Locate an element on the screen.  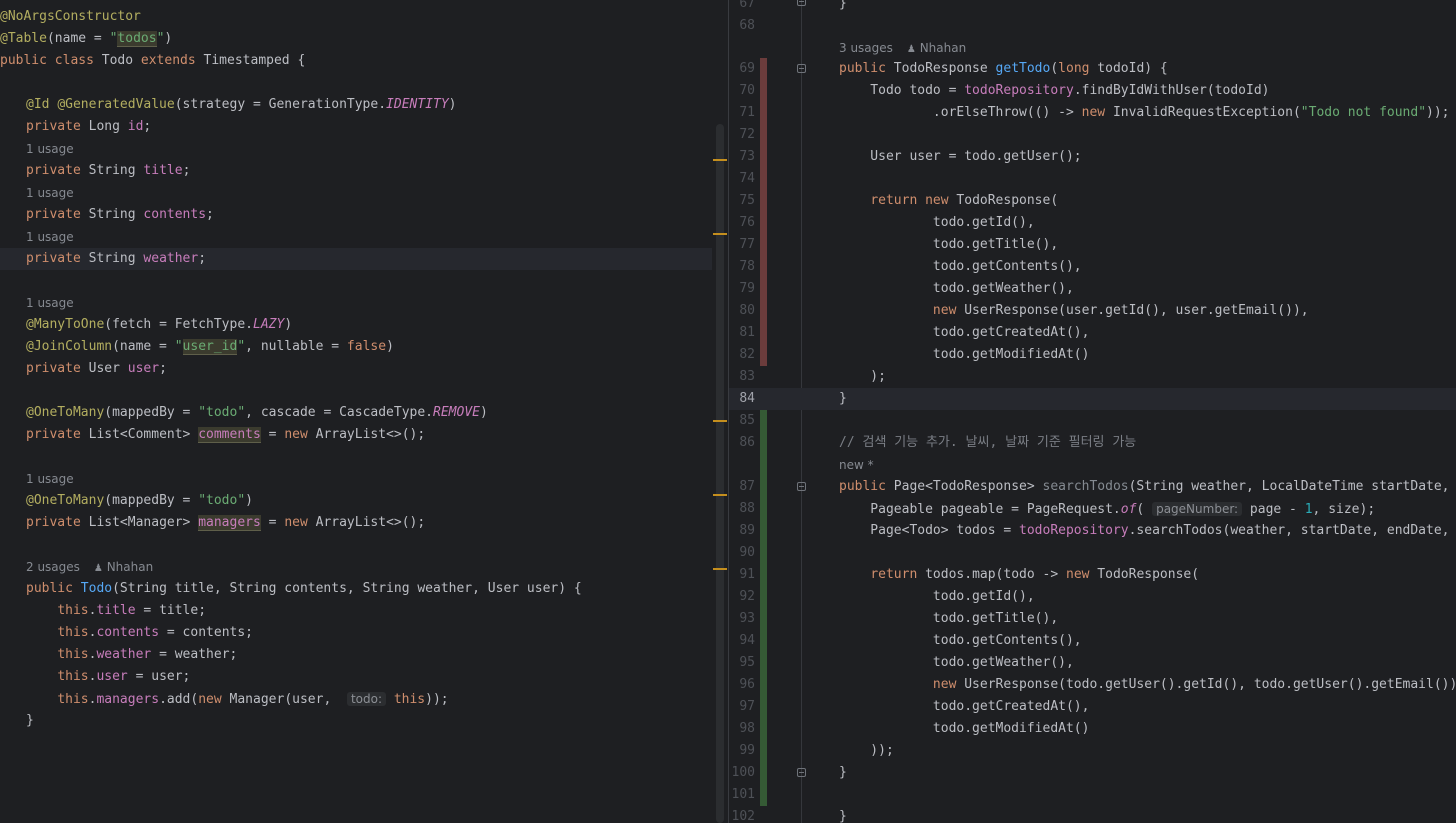
code-line: 84} is located at coordinates (1092, 399).